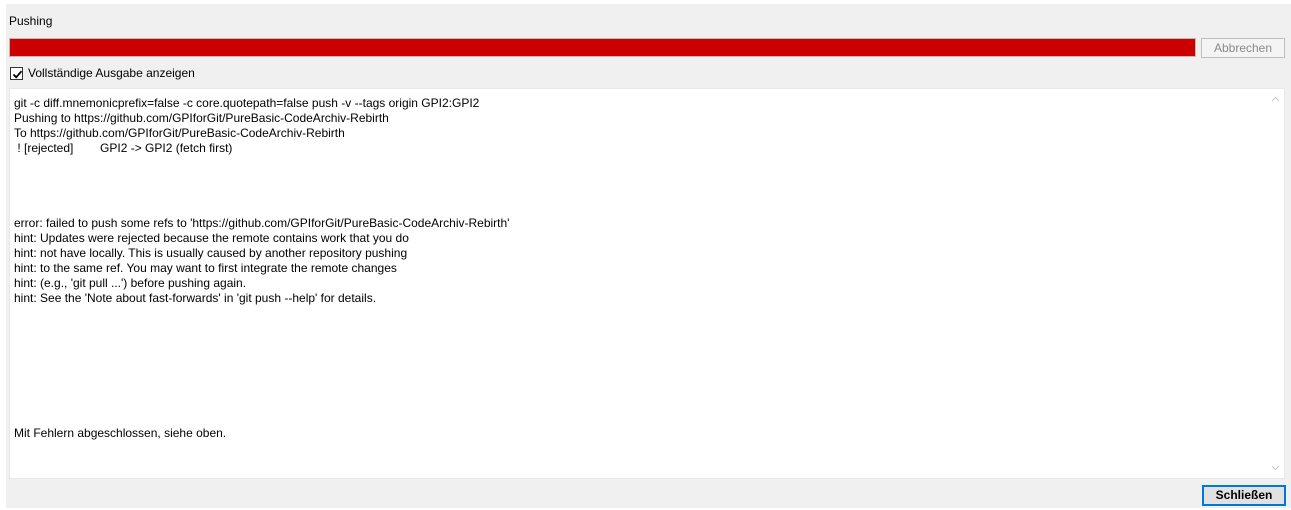 The width and height of the screenshot is (1291, 510). I want to click on cancel-button: Abbrechen, so click(1243, 48).